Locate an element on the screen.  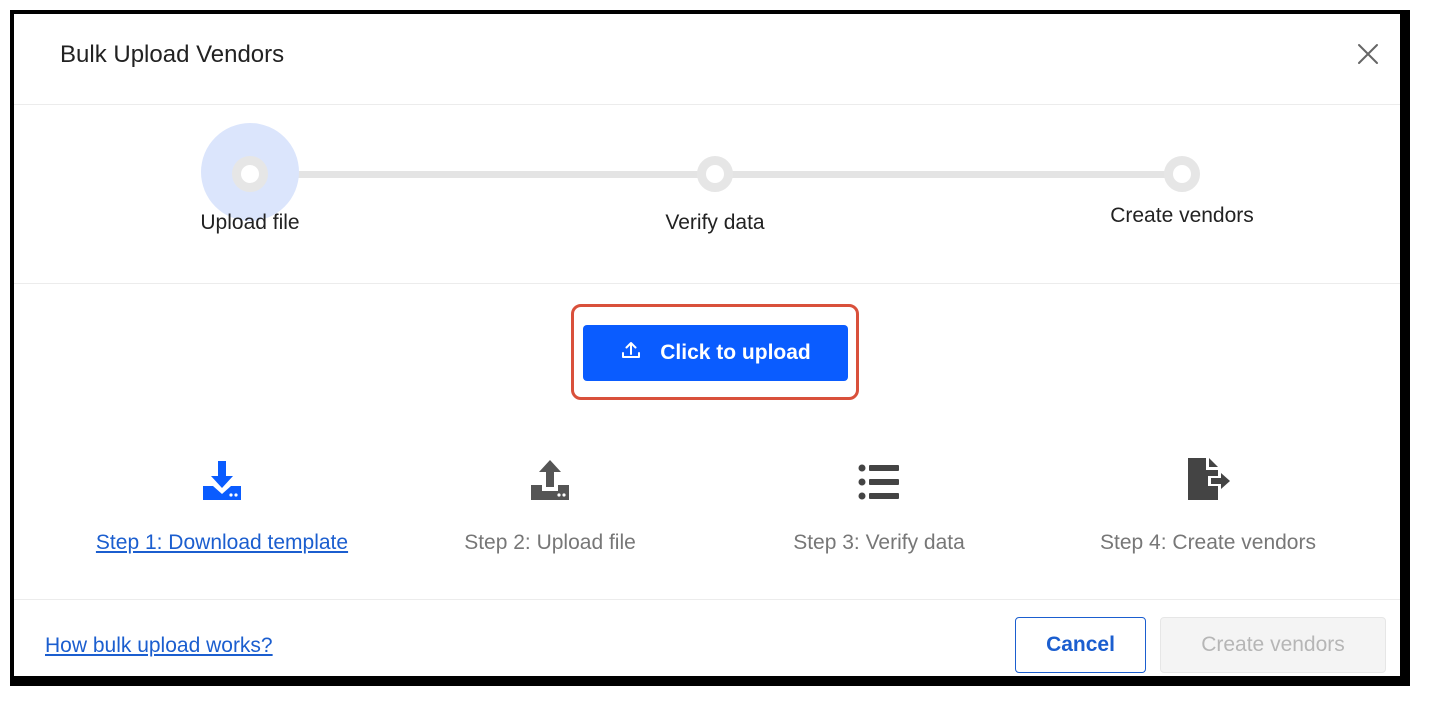
how-bulk-upload-works-link: How bulk upload works? is located at coordinates (159, 646).